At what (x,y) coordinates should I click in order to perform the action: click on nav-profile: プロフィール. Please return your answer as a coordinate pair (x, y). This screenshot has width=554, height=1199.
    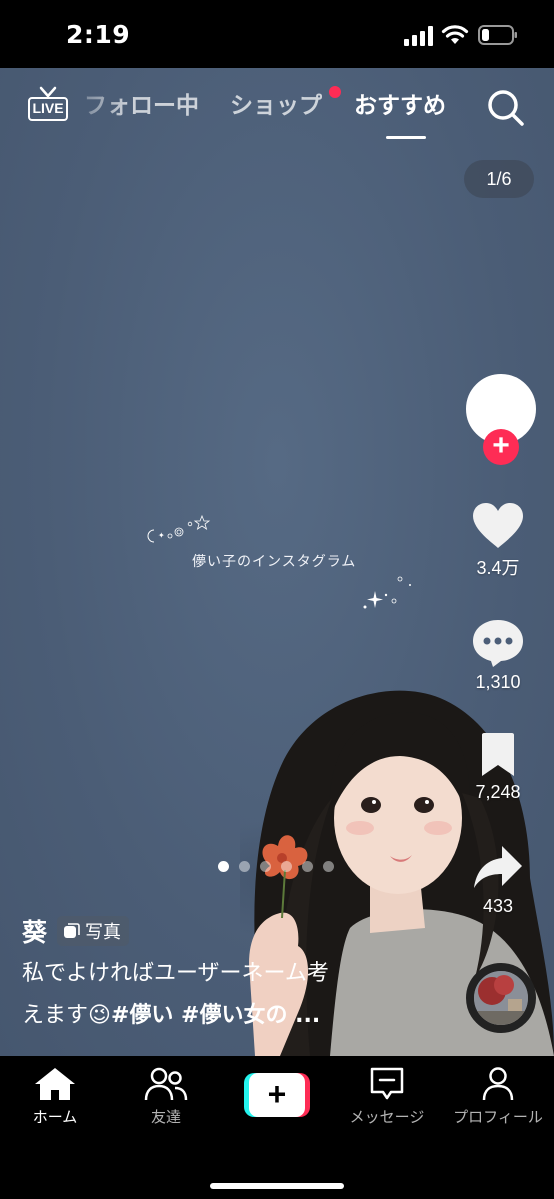
    Looking at the image, I should click on (498, 1096).